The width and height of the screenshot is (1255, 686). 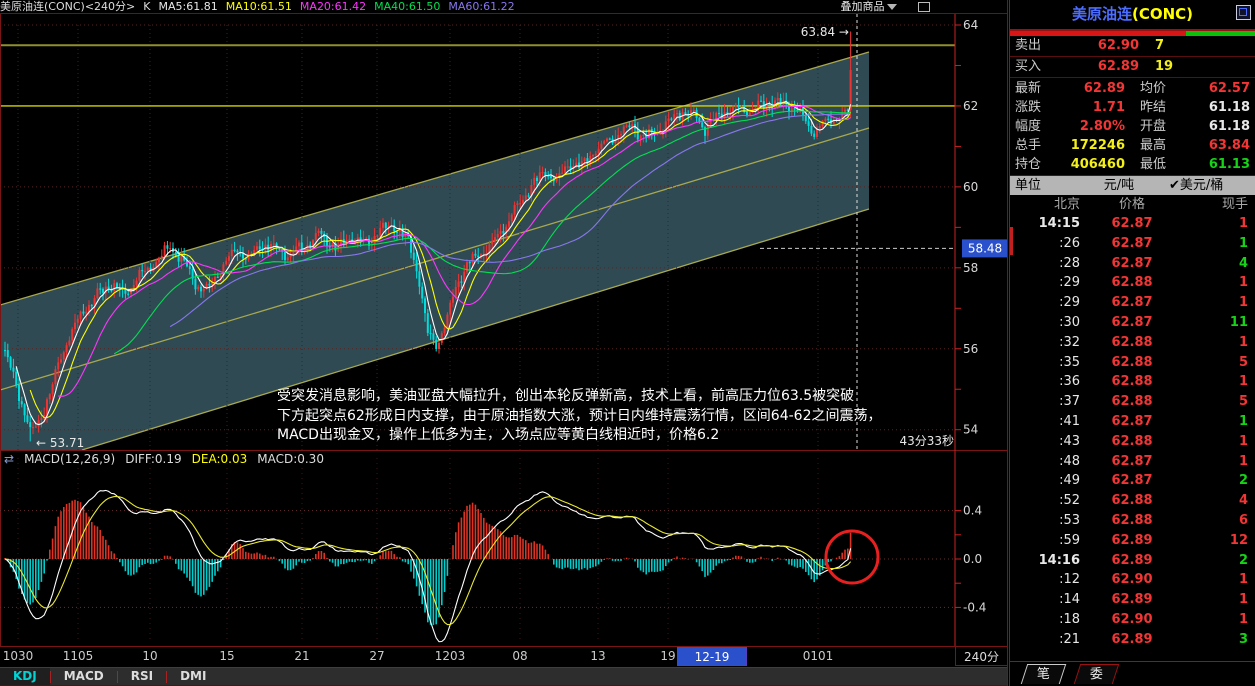 I want to click on trade-row: :35 62.88 5, so click(x=1153, y=362).